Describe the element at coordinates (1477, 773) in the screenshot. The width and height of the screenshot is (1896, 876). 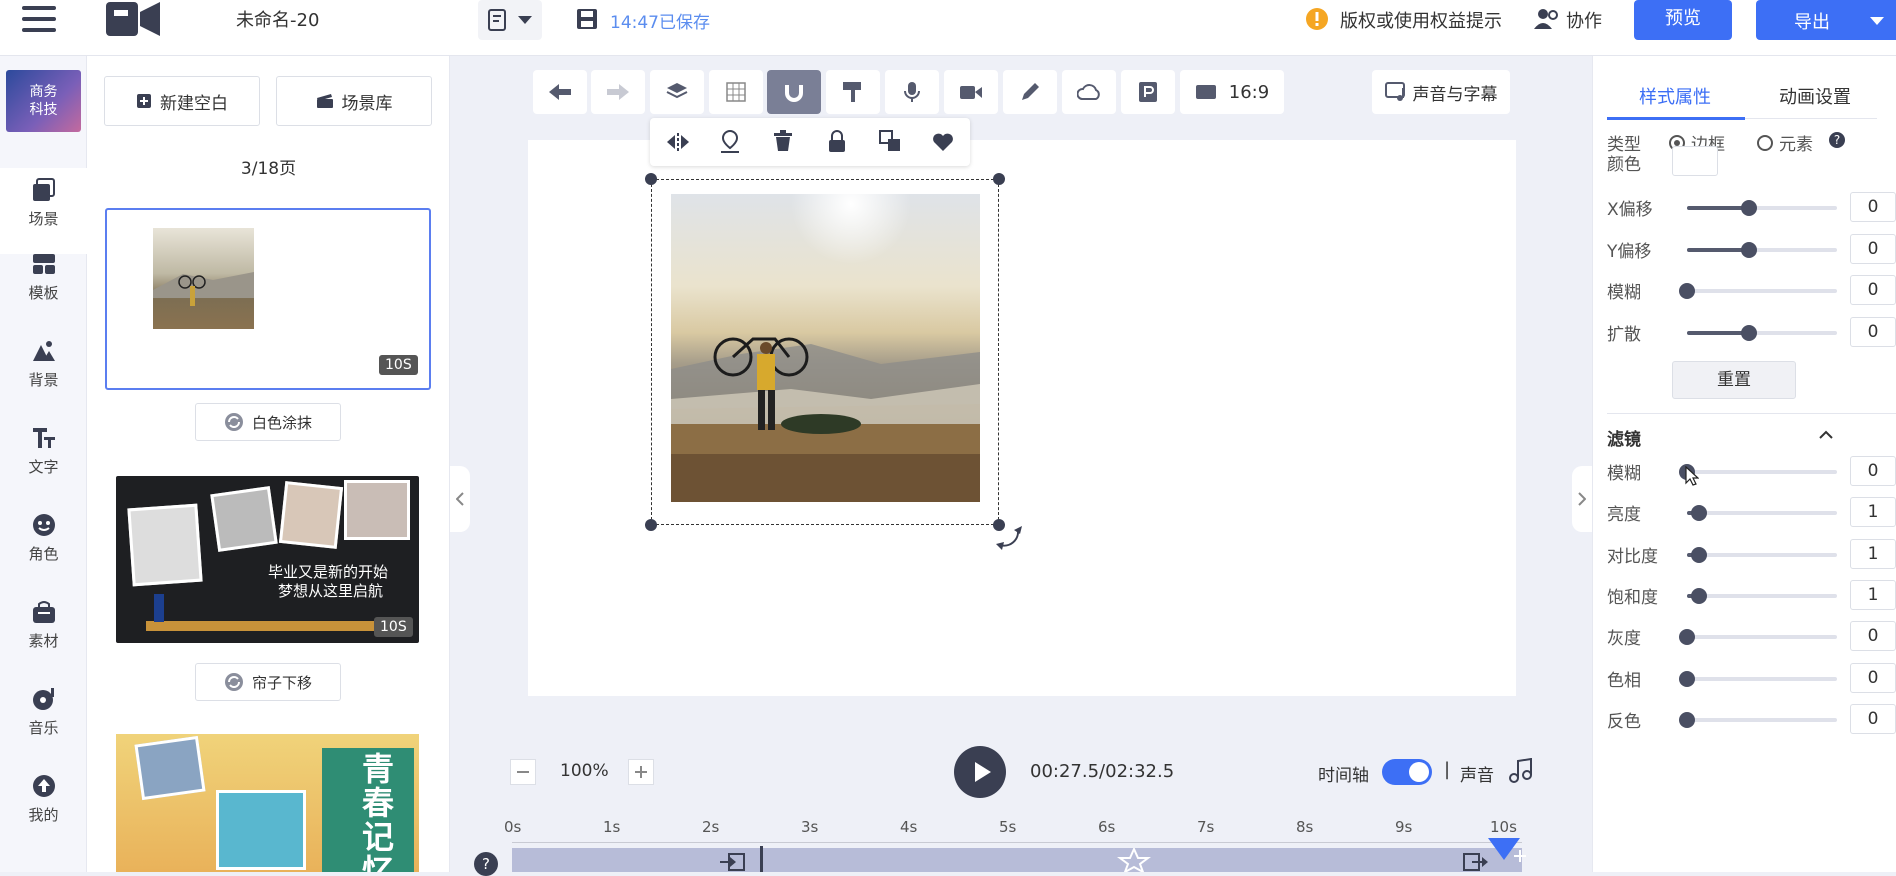
I see `sound-label: 声音` at that location.